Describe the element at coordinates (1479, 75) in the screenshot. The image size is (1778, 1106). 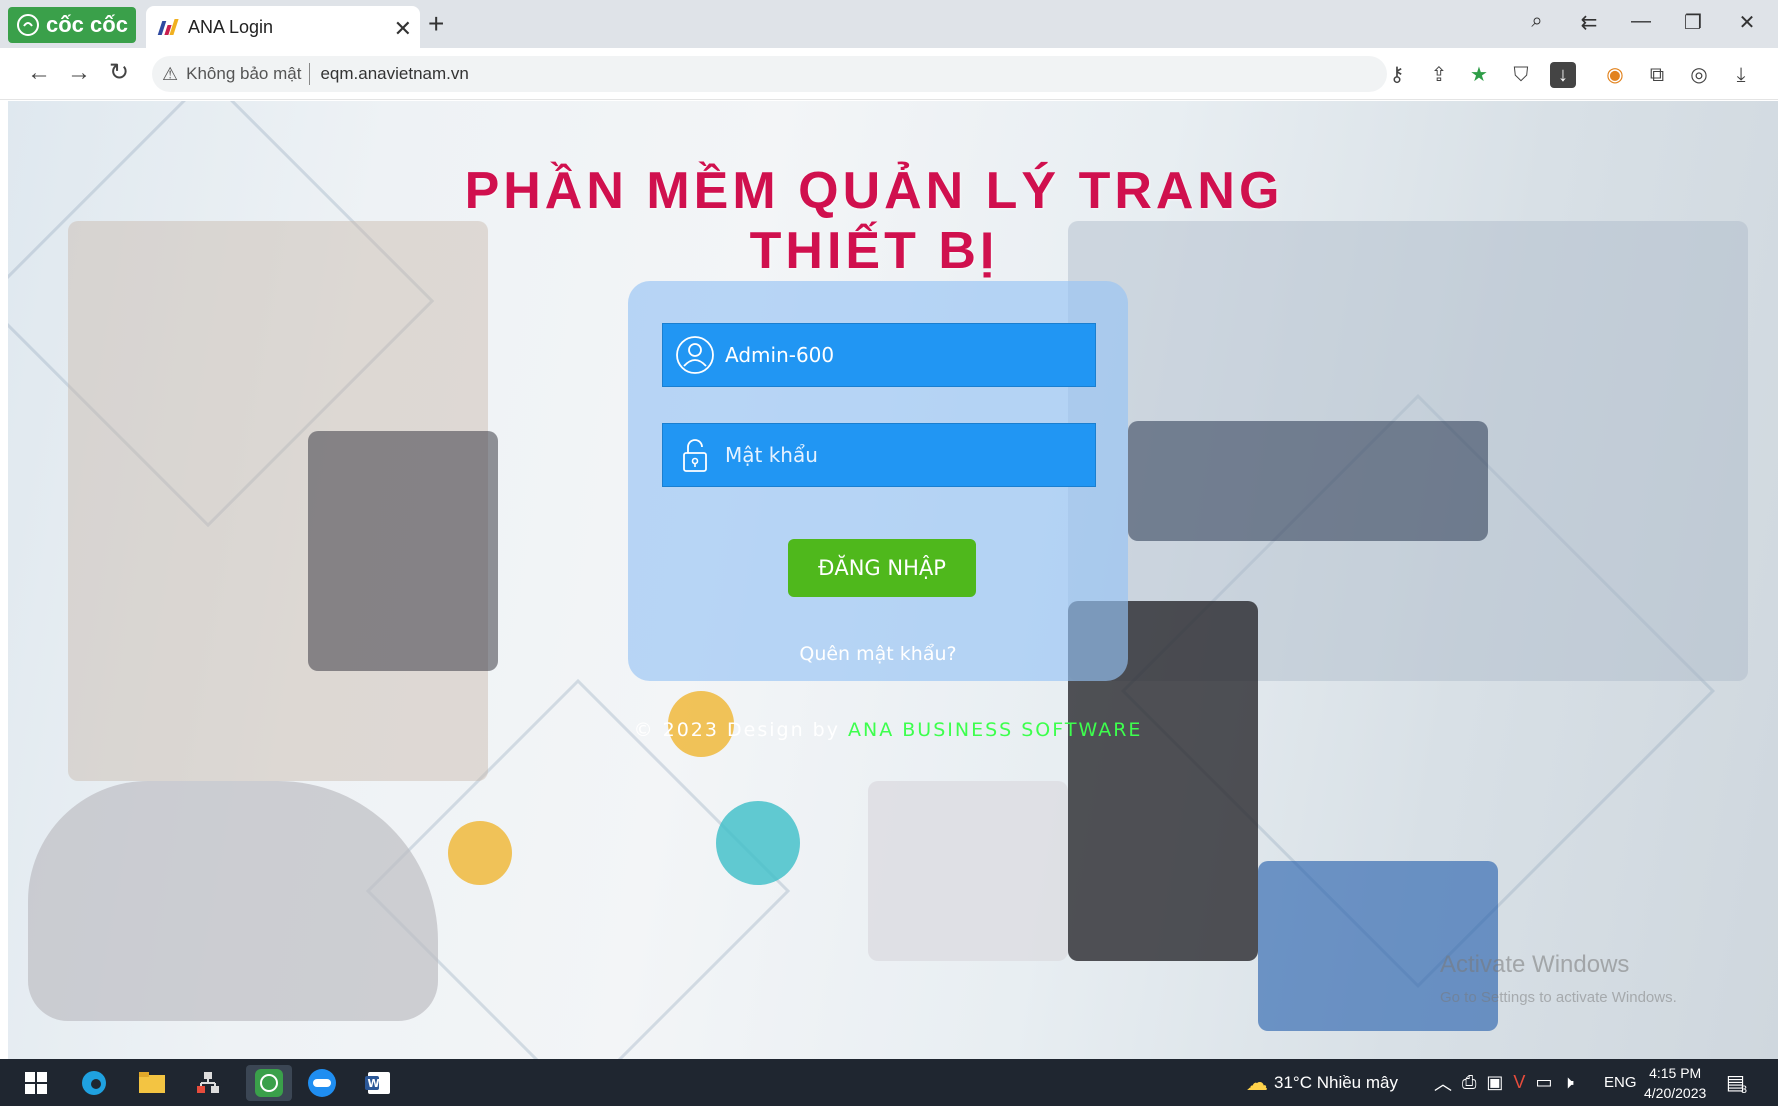
I see `bookmark-star-icon: ★` at that location.